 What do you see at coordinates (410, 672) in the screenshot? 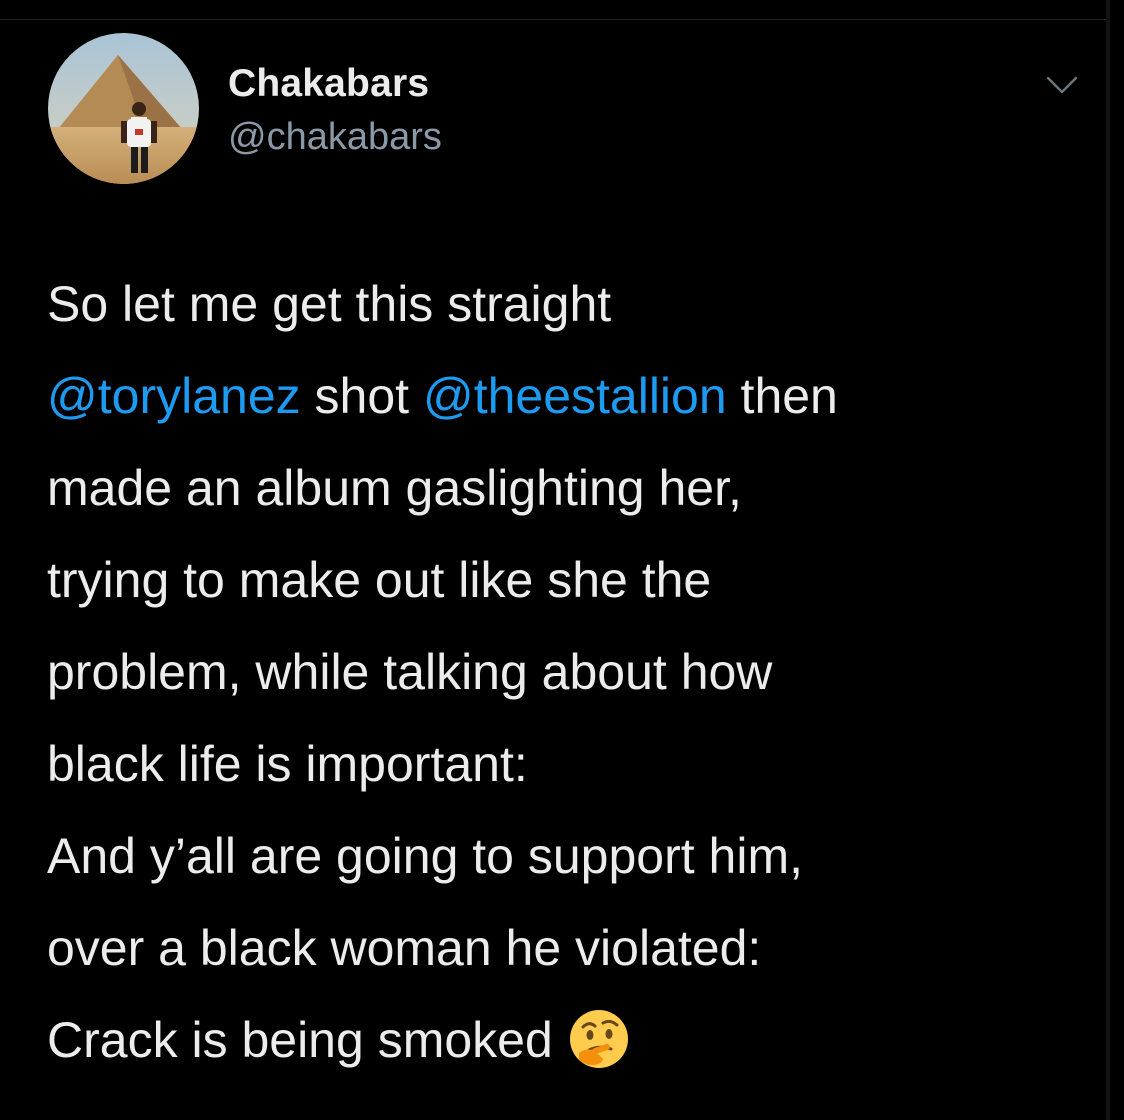
I see `tweet-line: problem, while talking about how` at bounding box center [410, 672].